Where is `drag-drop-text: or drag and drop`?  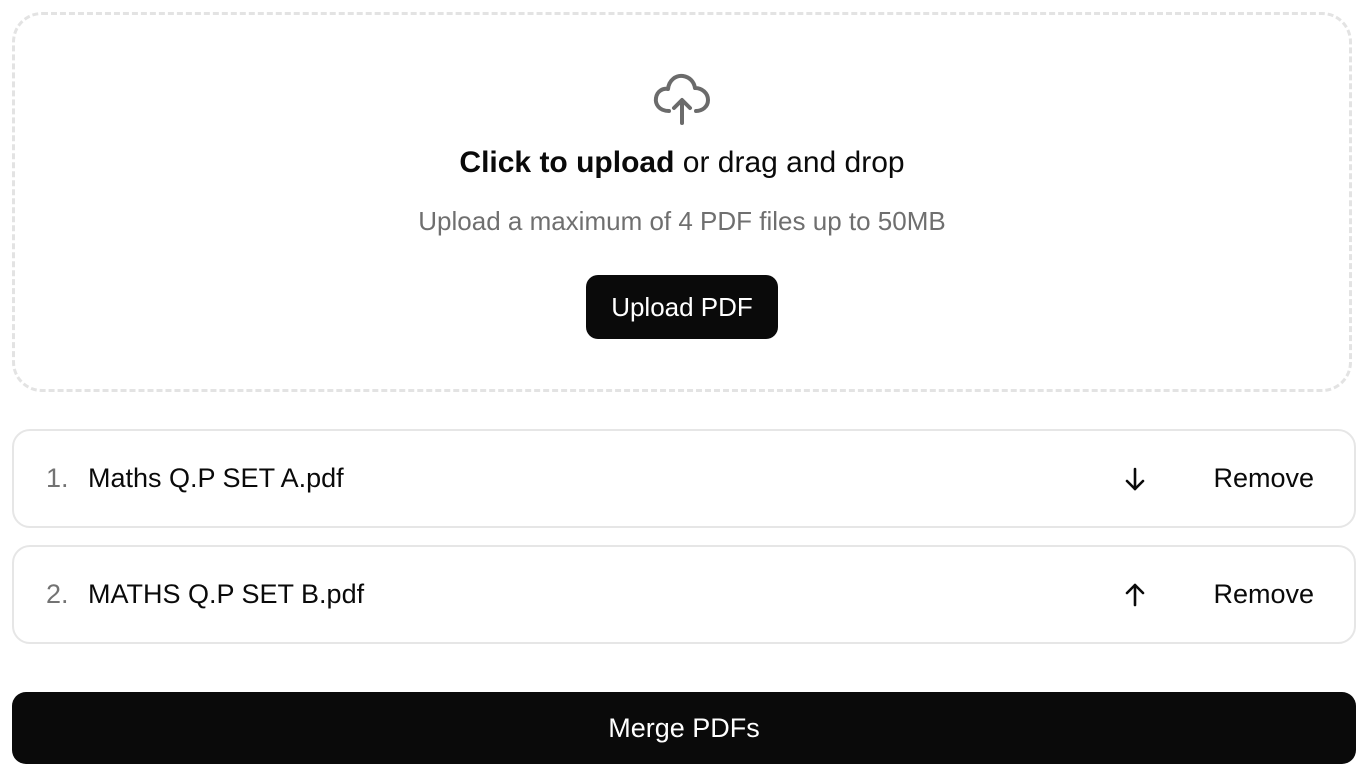 drag-drop-text: or drag and drop is located at coordinates (789, 162).